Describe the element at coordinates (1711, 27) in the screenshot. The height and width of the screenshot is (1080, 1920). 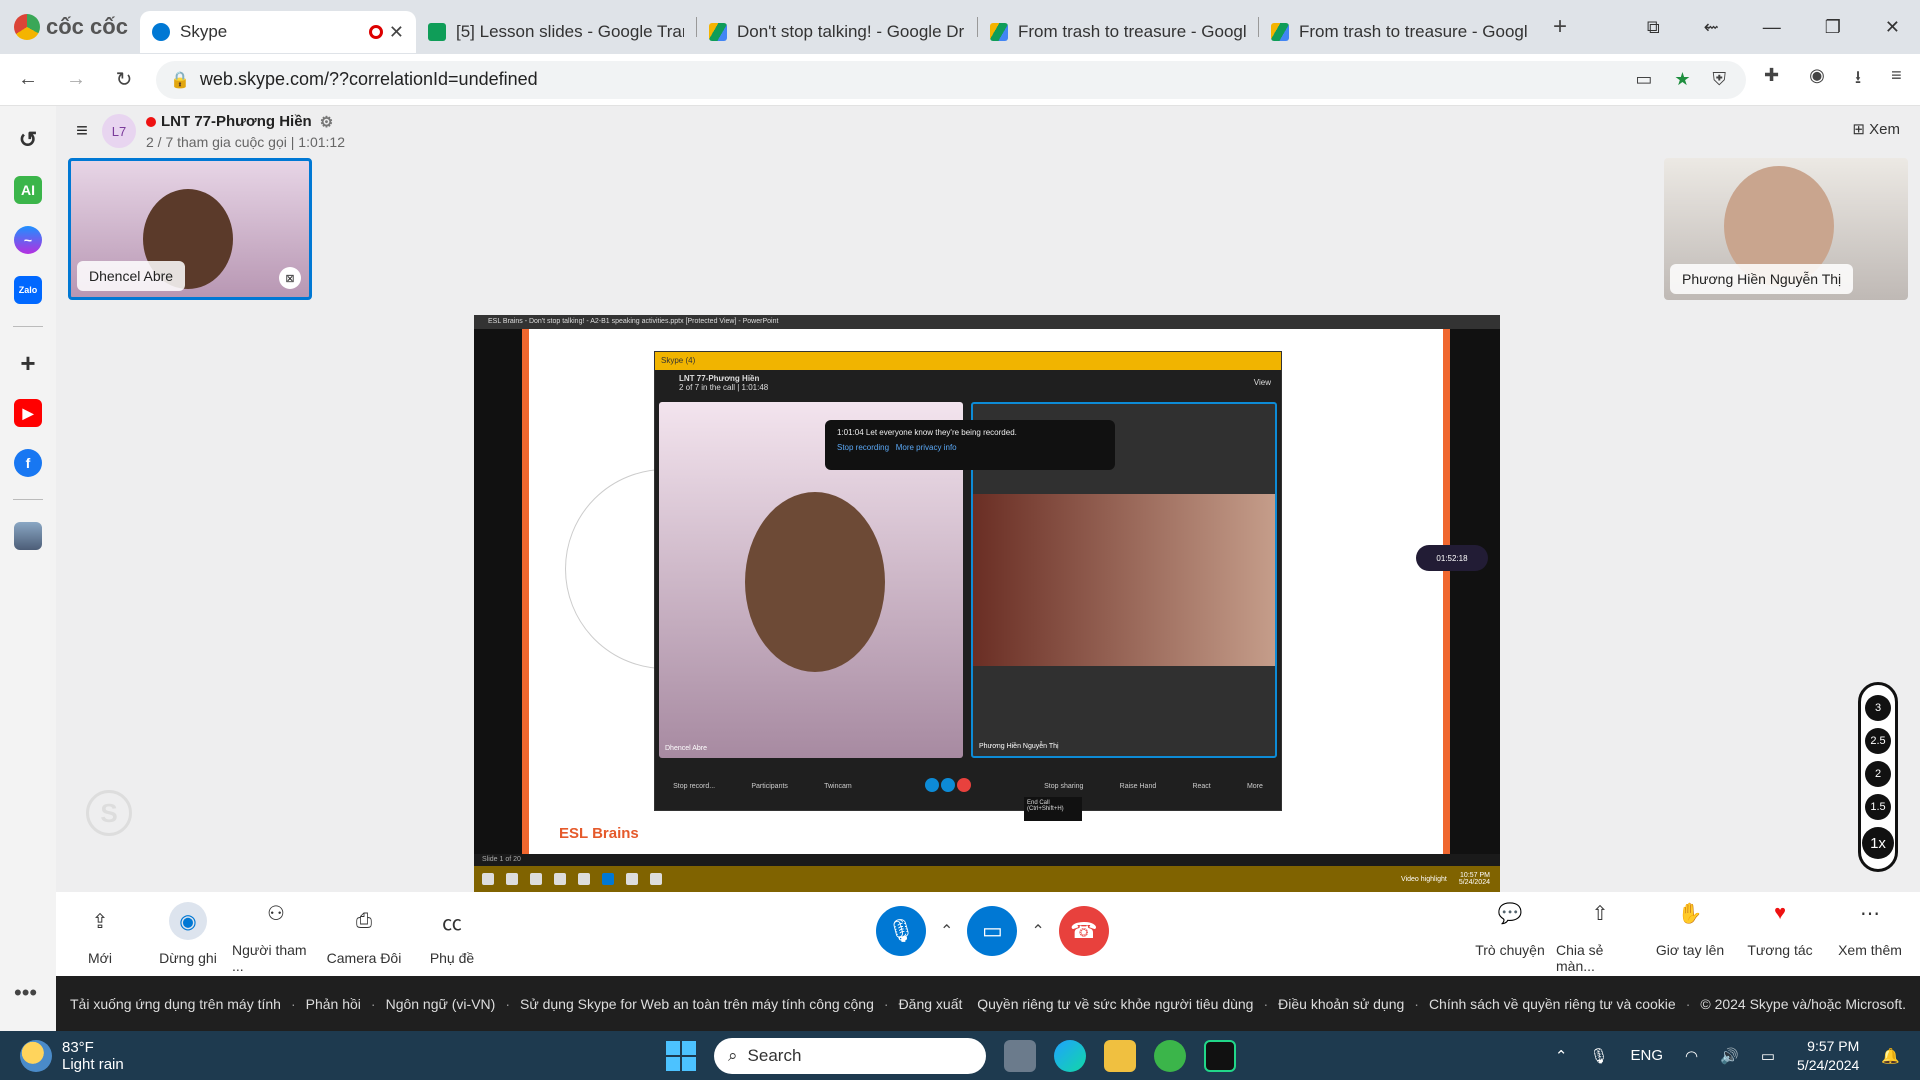
I see `sidebar-toggle-icon: ⇜` at that location.